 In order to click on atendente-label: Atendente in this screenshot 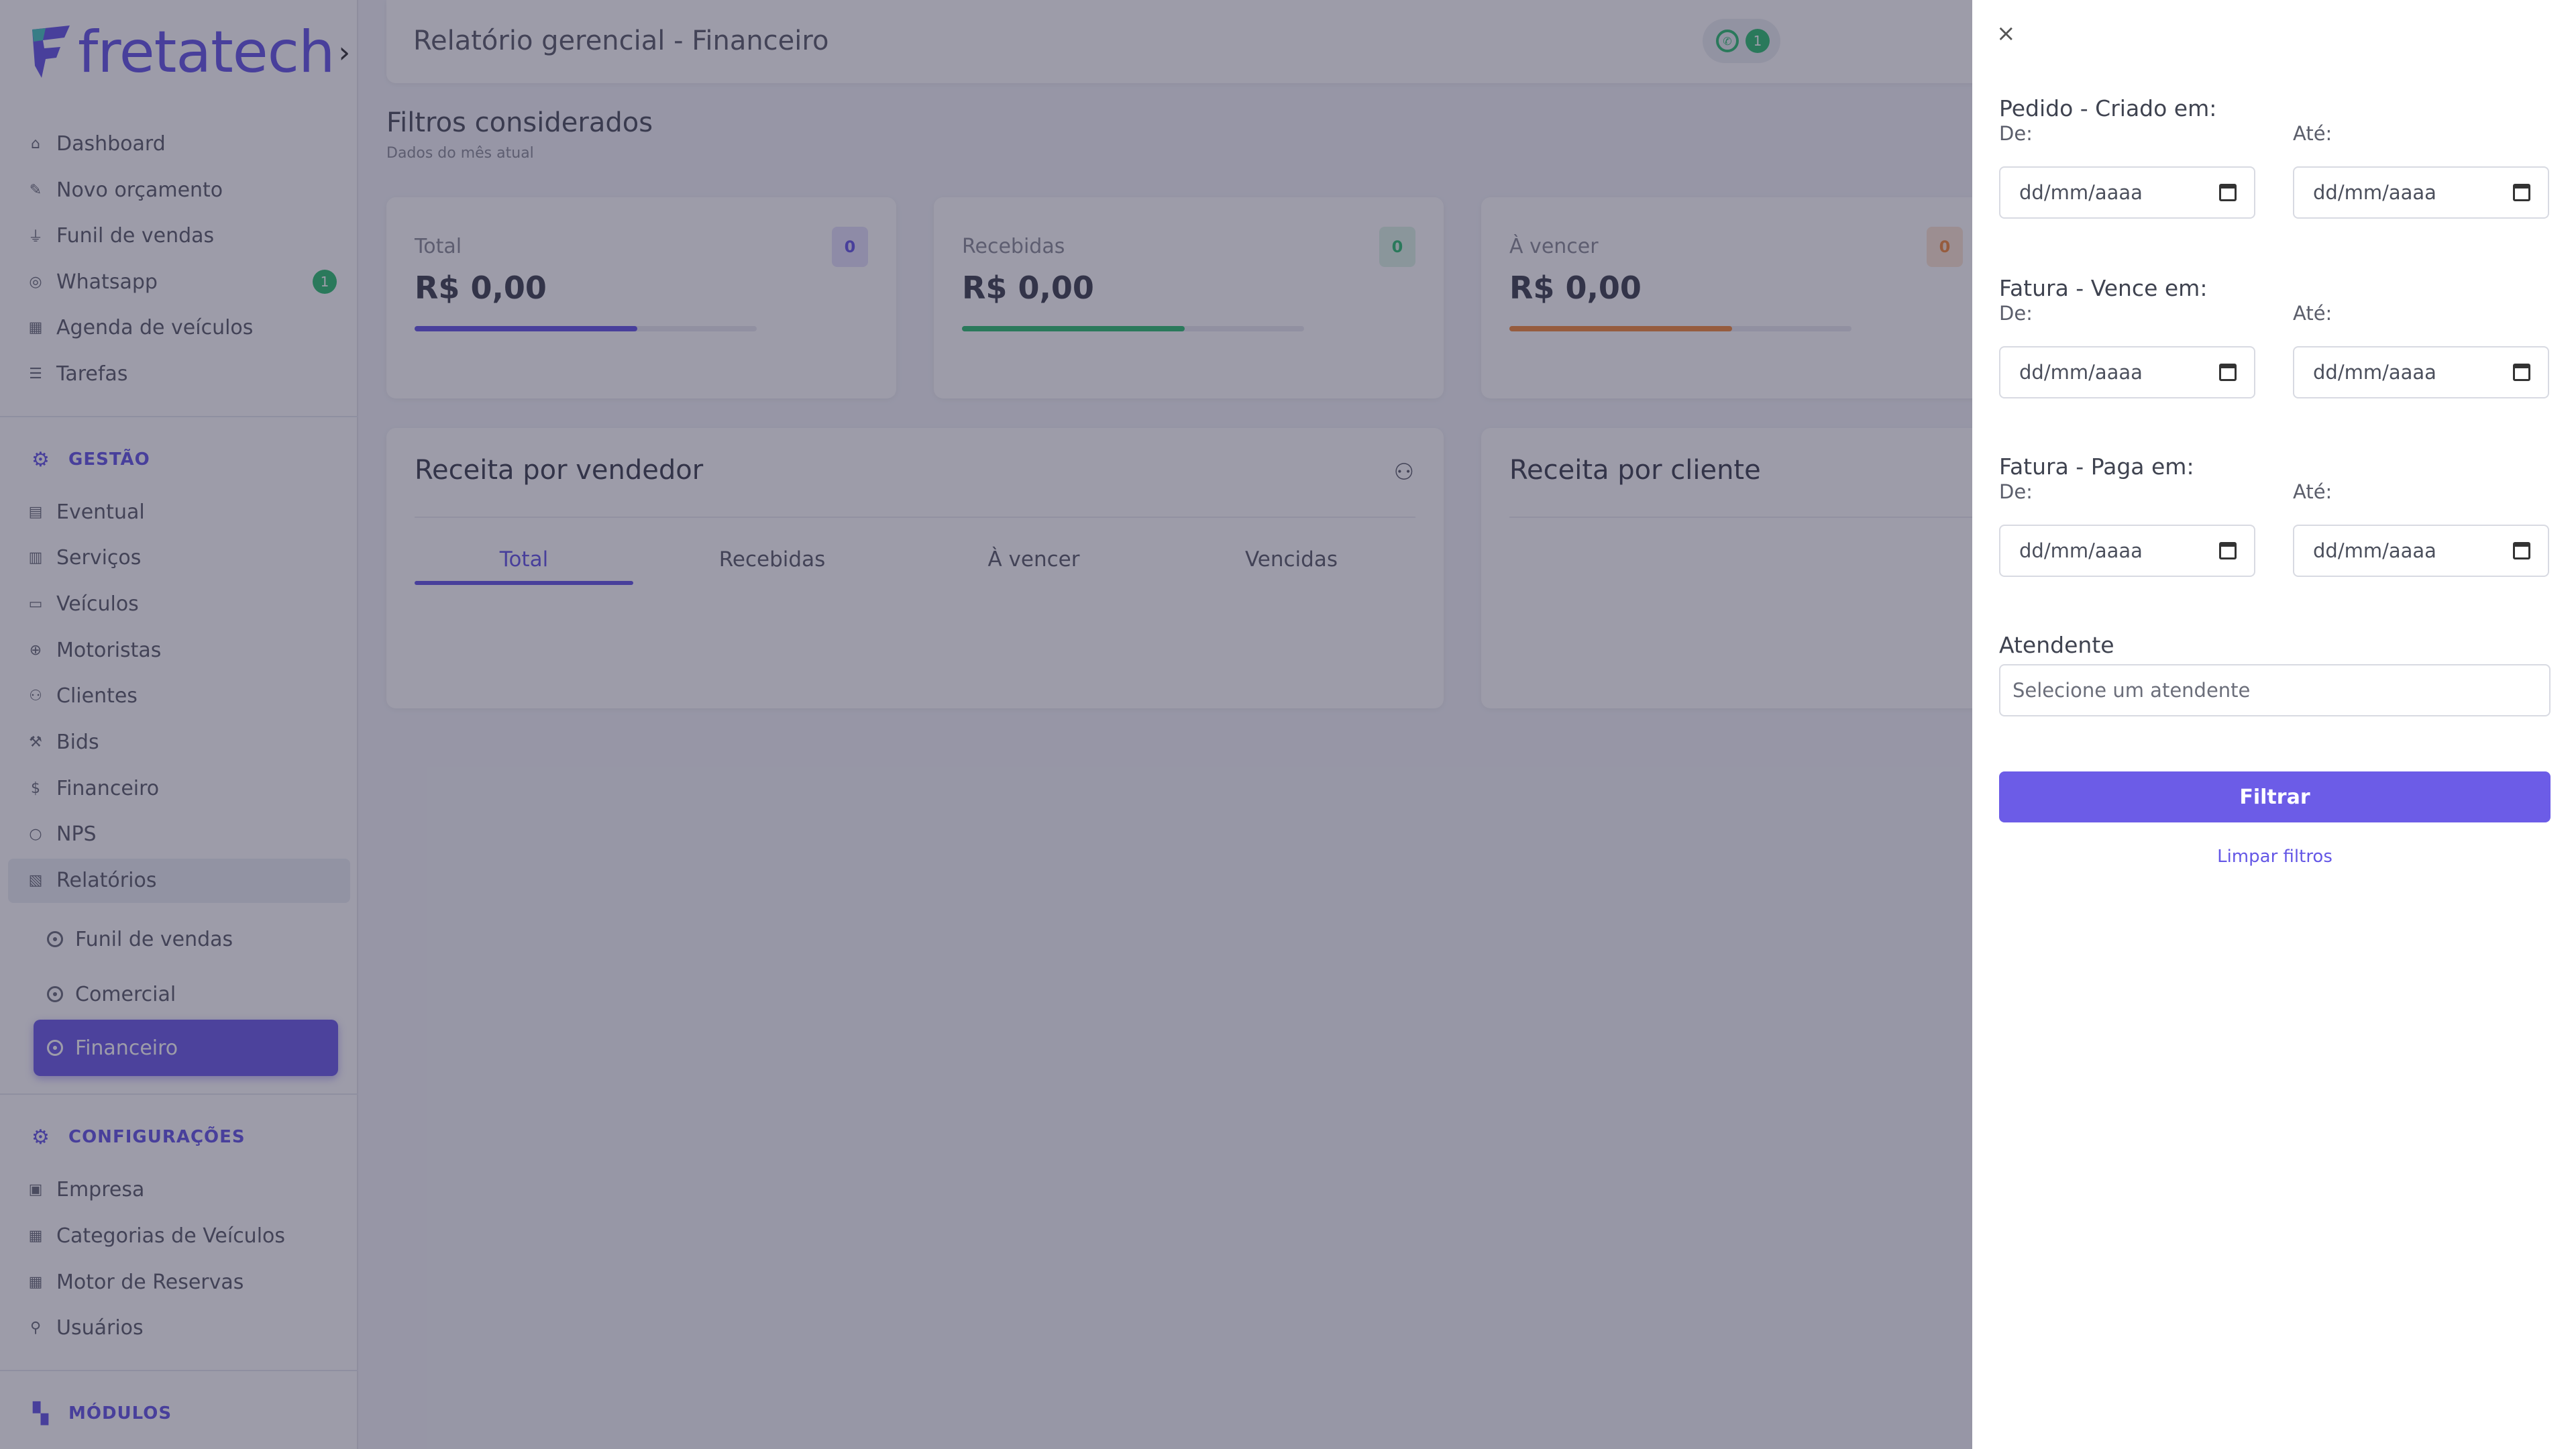, I will do `click(2056, 645)`.